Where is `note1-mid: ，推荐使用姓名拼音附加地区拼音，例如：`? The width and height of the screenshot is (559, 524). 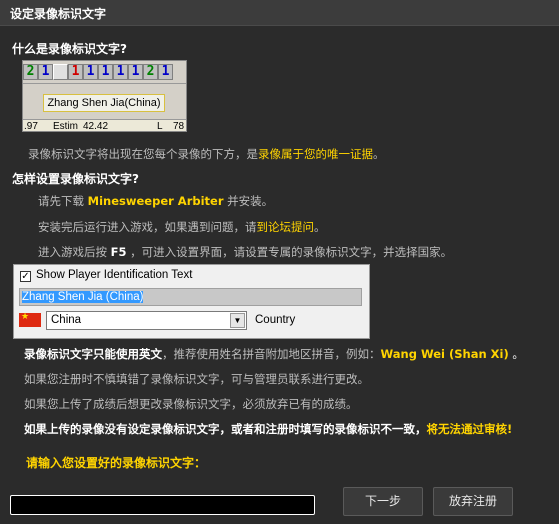
note1-mid: ，推荐使用姓名拼音附加地区拼音，例如： is located at coordinates (271, 354).